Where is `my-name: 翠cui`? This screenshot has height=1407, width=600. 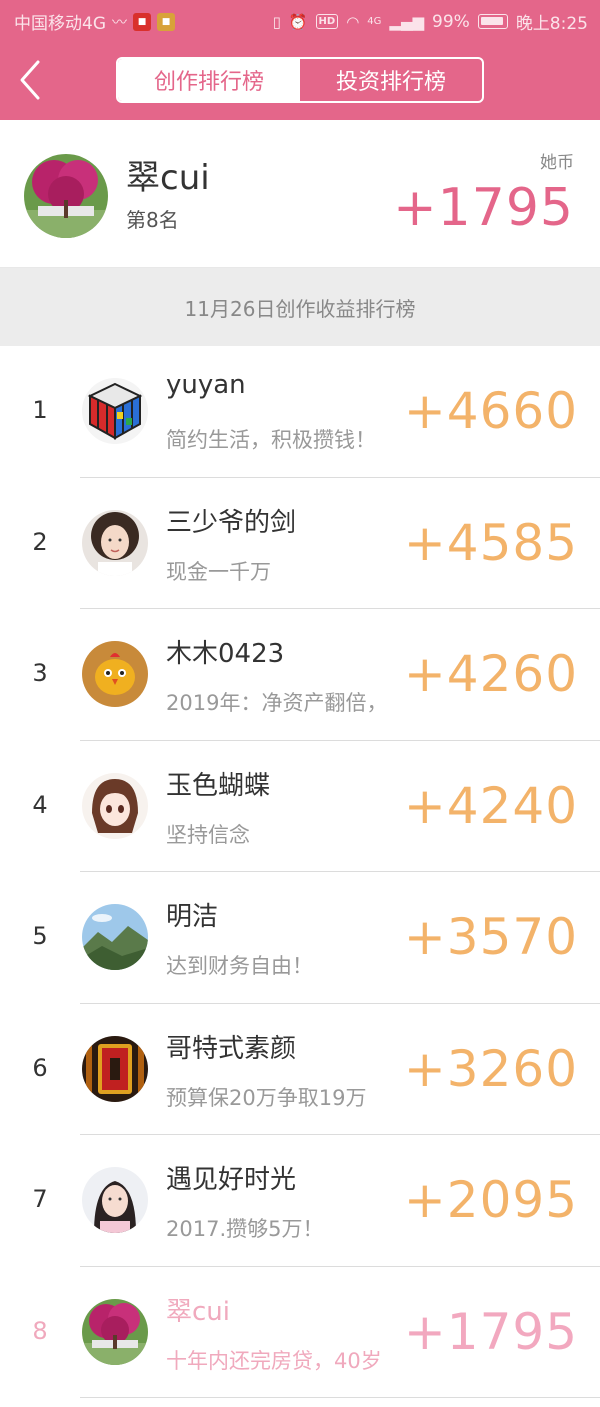
my-name: 翠cui is located at coordinates (168, 178).